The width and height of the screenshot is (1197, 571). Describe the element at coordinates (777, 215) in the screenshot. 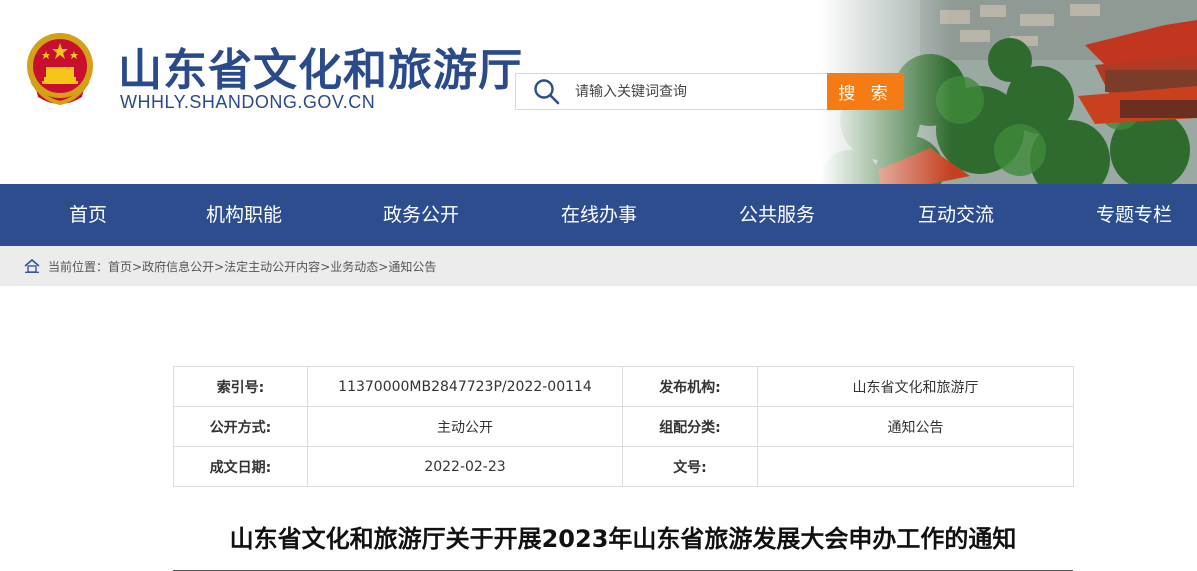

I see `nav-item-public-services: 公共服务` at that location.